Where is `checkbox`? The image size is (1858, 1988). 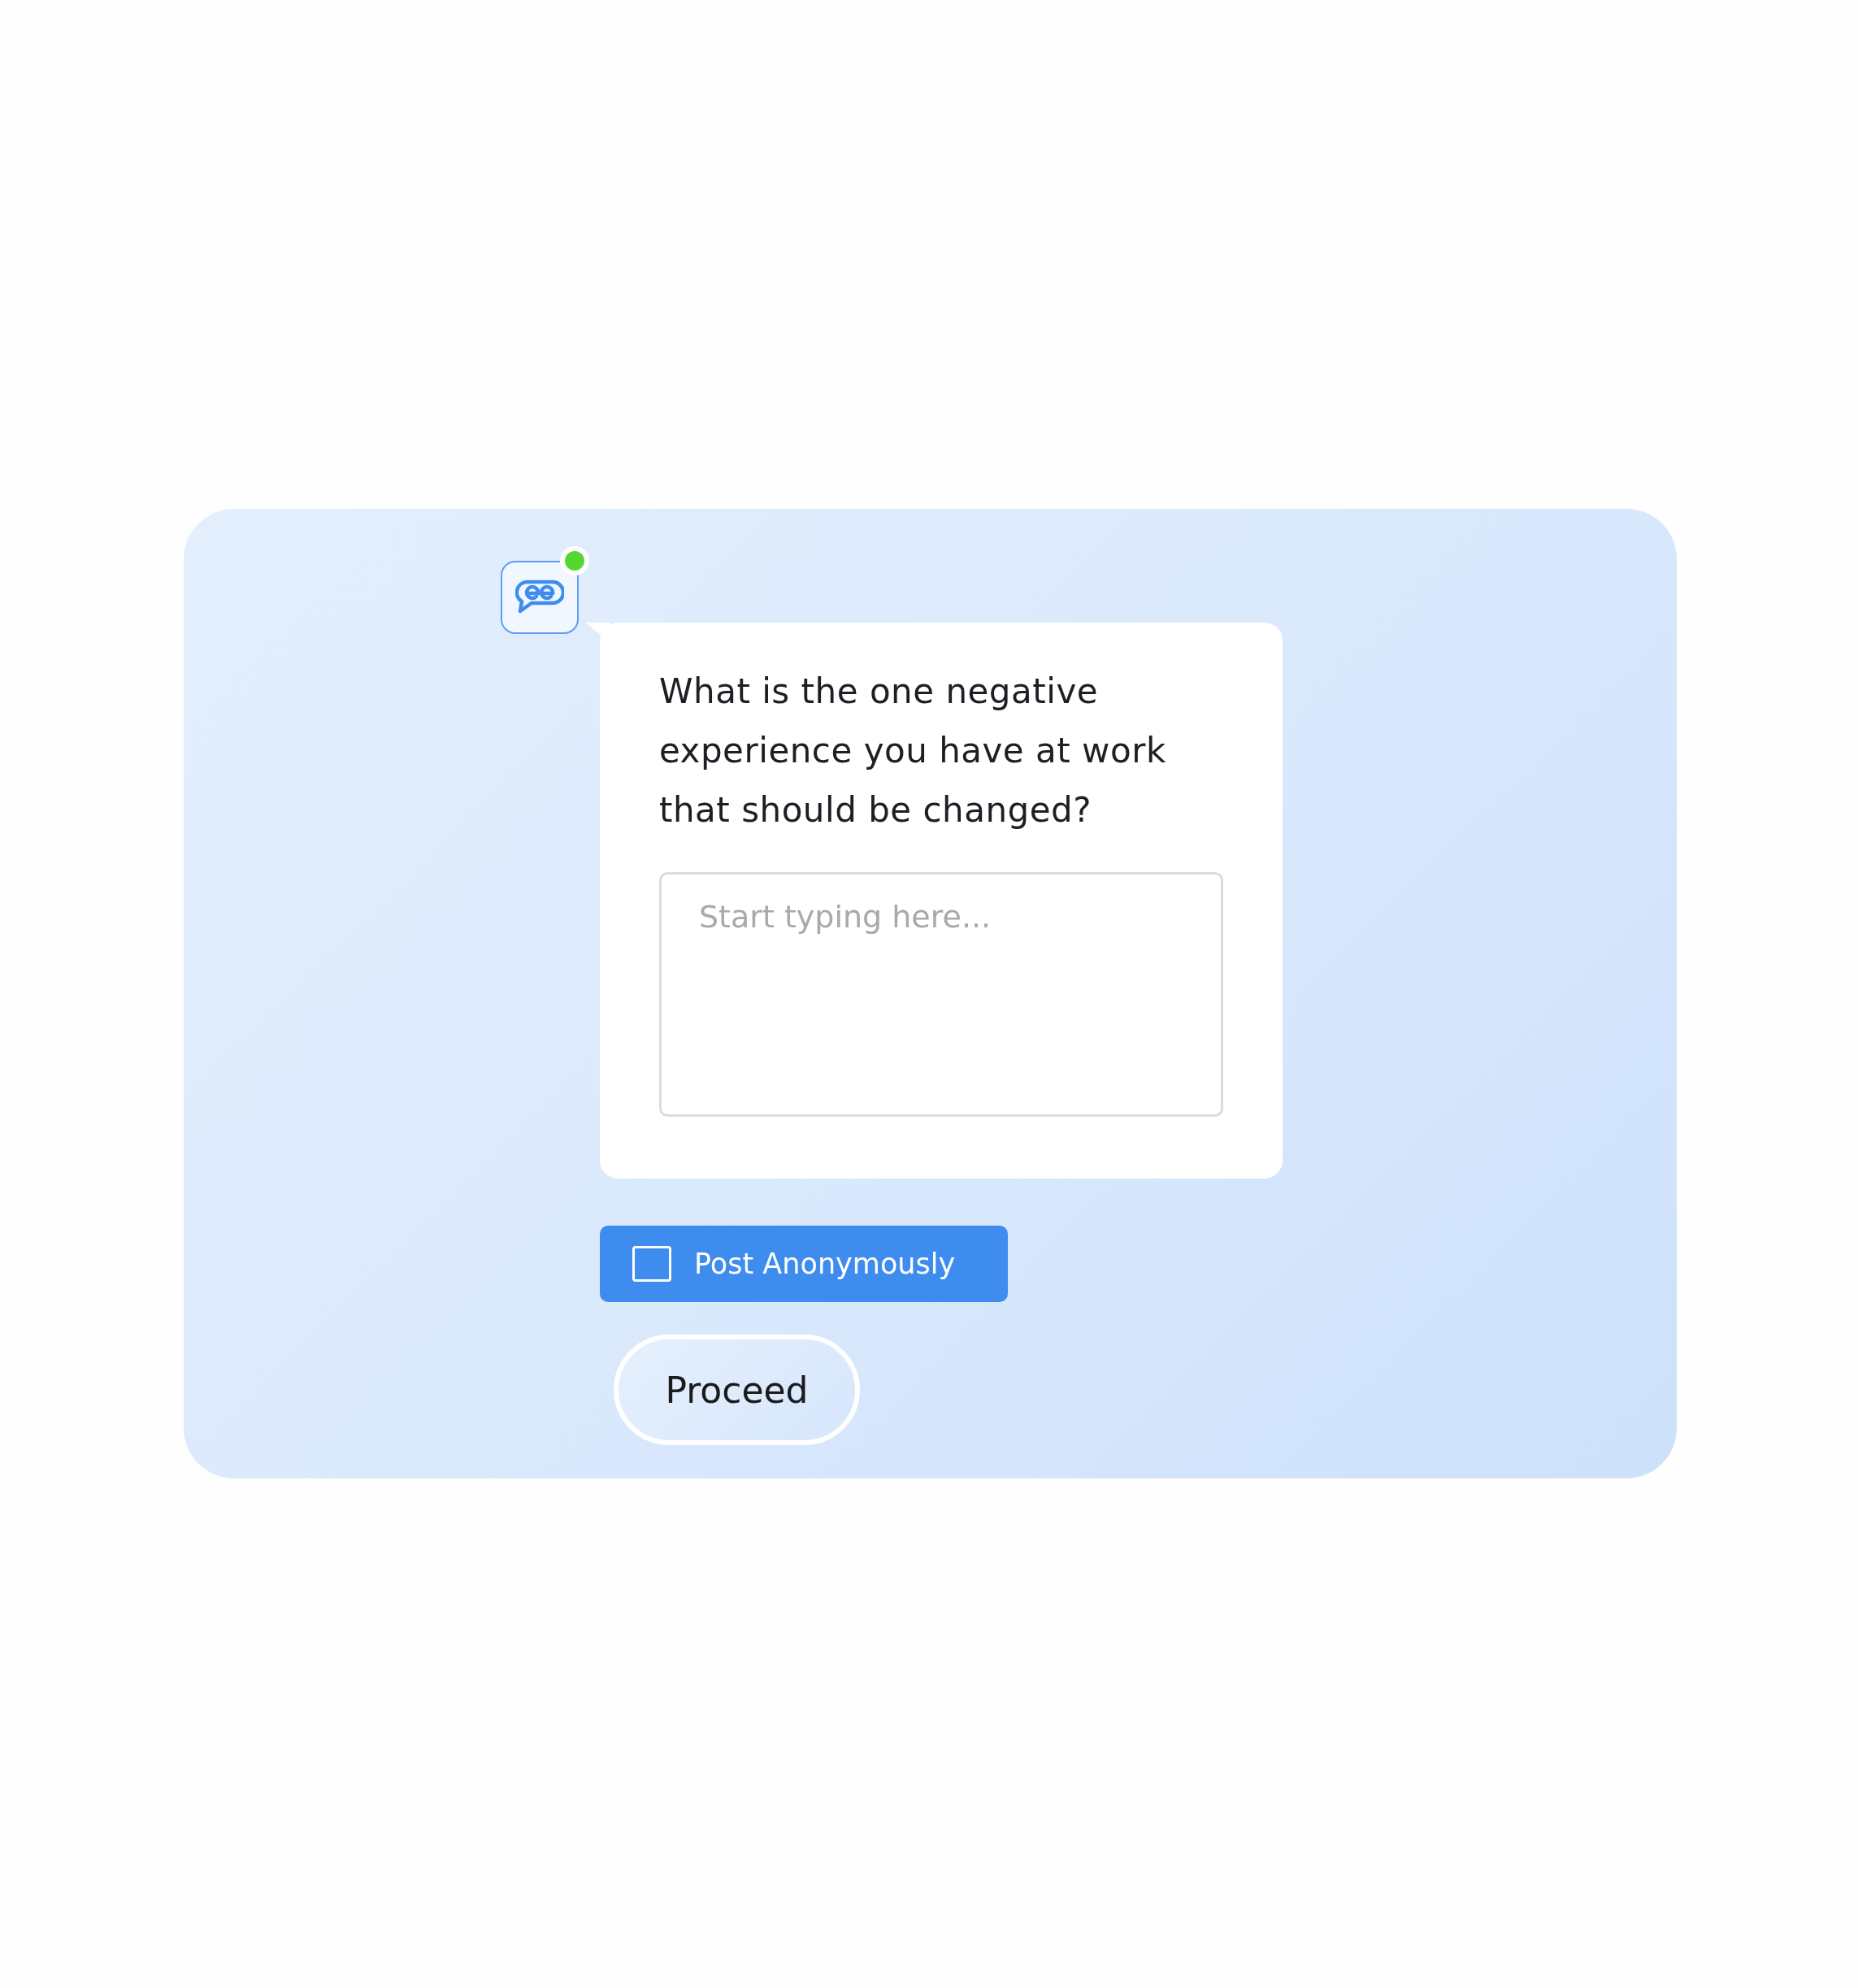
checkbox is located at coordinates (651, 1264).